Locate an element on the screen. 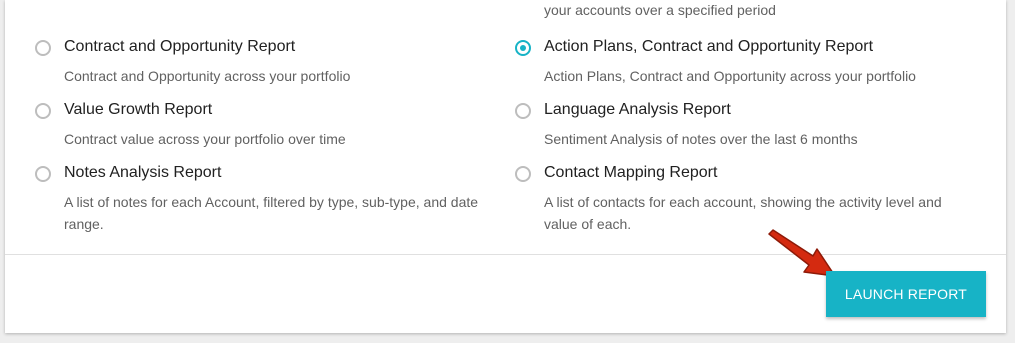  report-title: Language Analysis Report is located at coordinates (637, 109).